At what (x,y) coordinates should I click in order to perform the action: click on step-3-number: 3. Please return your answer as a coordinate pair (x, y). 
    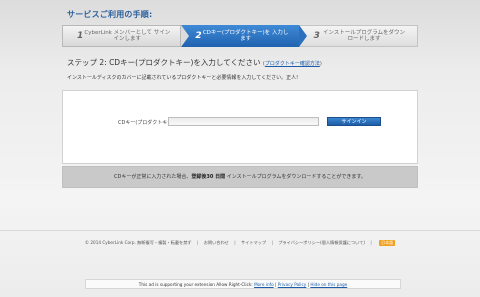
    Looking at the image, I should click on (316, 35).